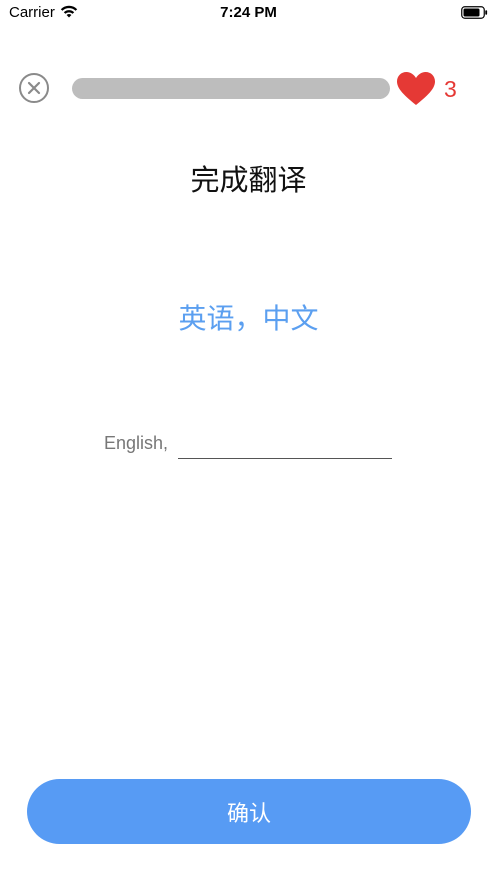  What do you see at coordinates (474, 12) in the screenshot?
I see `battery-icon` at bounding box center [474, 12].